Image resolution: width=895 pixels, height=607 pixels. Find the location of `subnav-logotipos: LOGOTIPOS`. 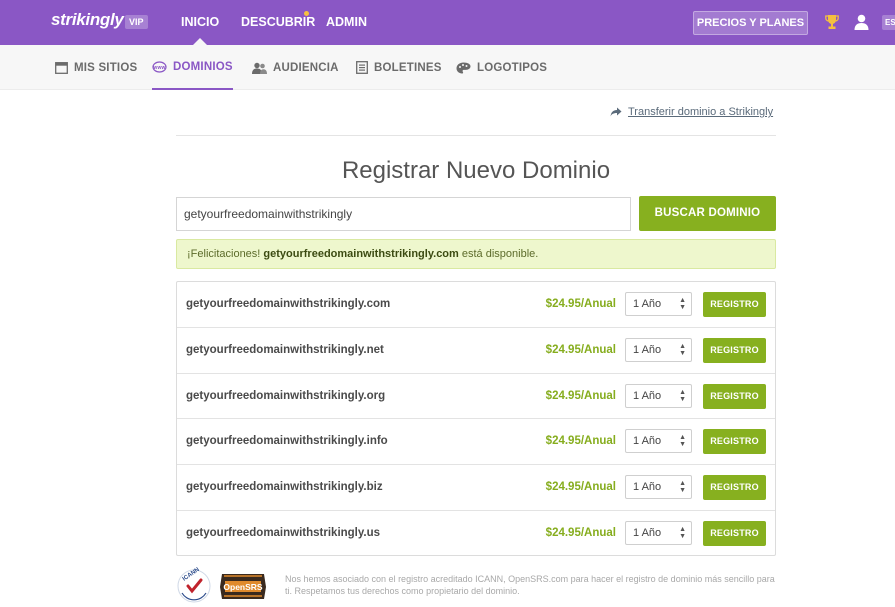

subnav-logotipos: LOGOTIPOS is located at coordinates (501, 67).